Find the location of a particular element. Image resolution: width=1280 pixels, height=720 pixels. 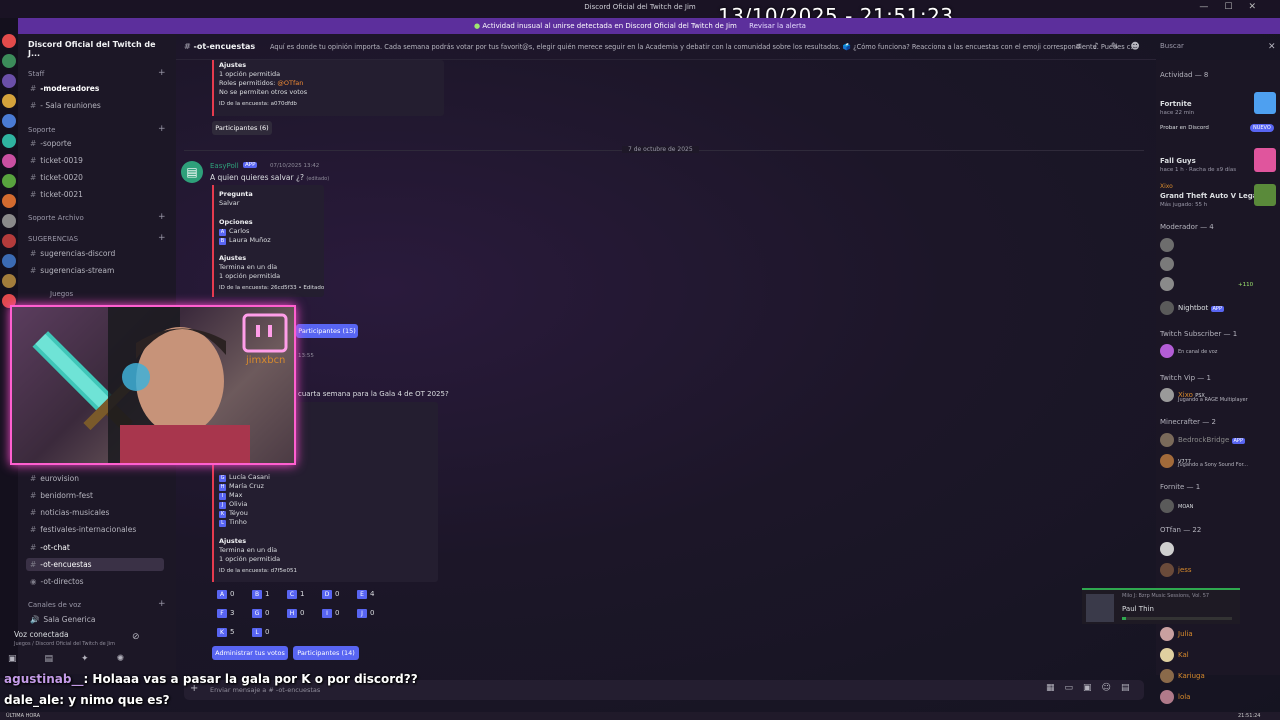

header-tools: ⌗♪✎☻ is located at coordinates (1114, 47).